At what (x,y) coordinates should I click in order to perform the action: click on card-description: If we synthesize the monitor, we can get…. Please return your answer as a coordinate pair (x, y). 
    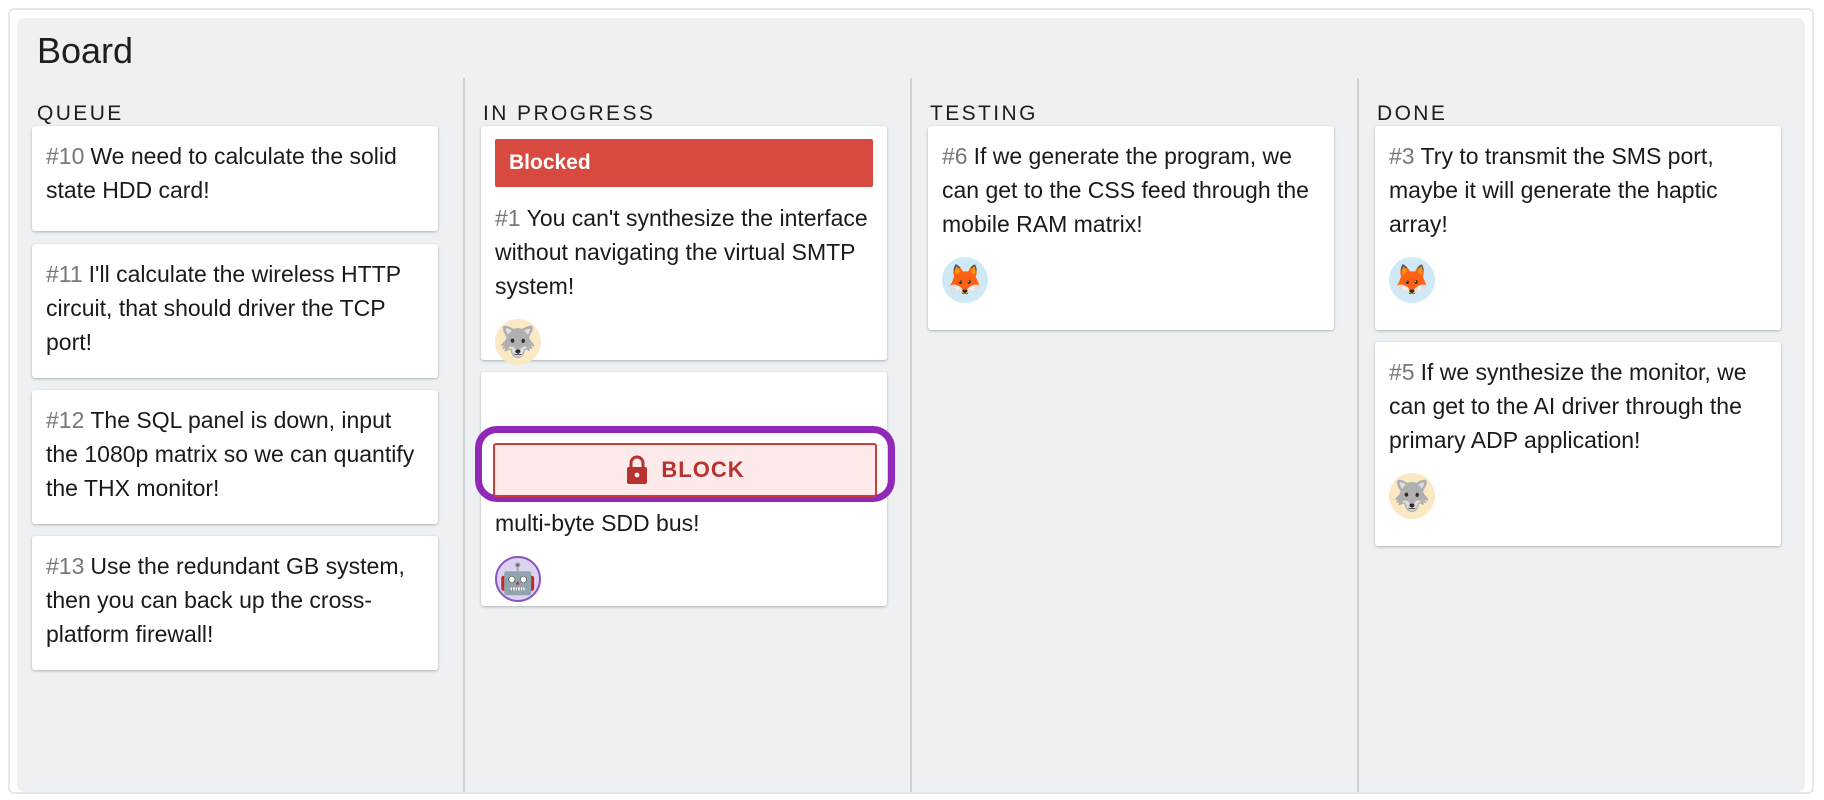
    Looking at the image, I should click on (1568, 406).